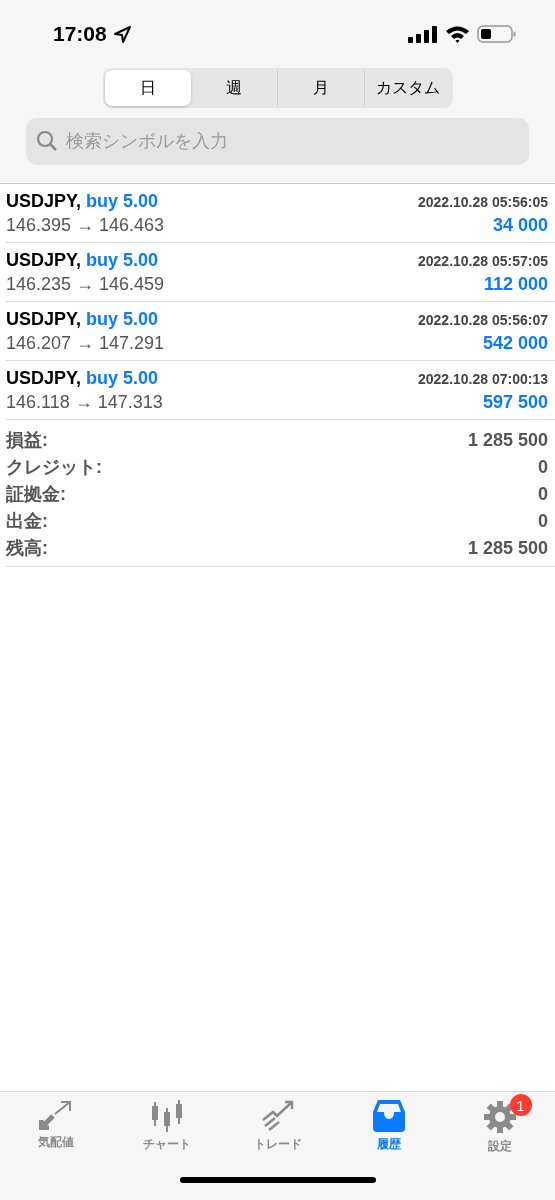 The width and height of the screenshot is (555, 1200). Describe the element at coordinates (520, 225) in the screenshot. I see `profit-value: 34 000` at that location.